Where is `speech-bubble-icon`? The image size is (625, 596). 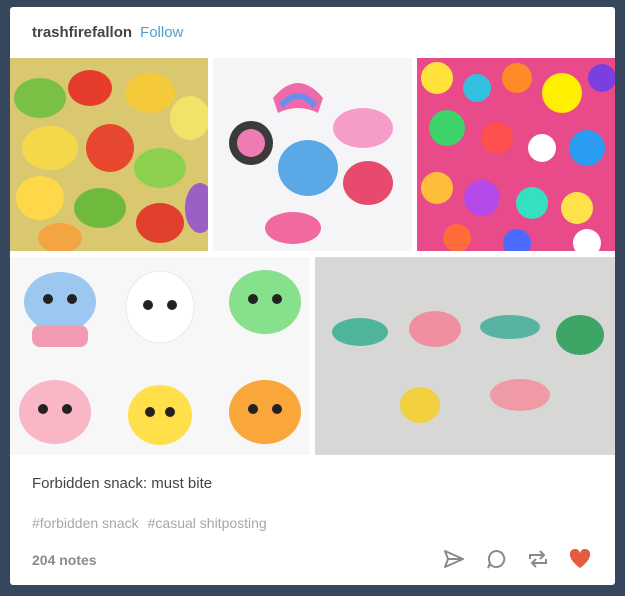
speech-bubble-icon is located at coordinates (496, 559).